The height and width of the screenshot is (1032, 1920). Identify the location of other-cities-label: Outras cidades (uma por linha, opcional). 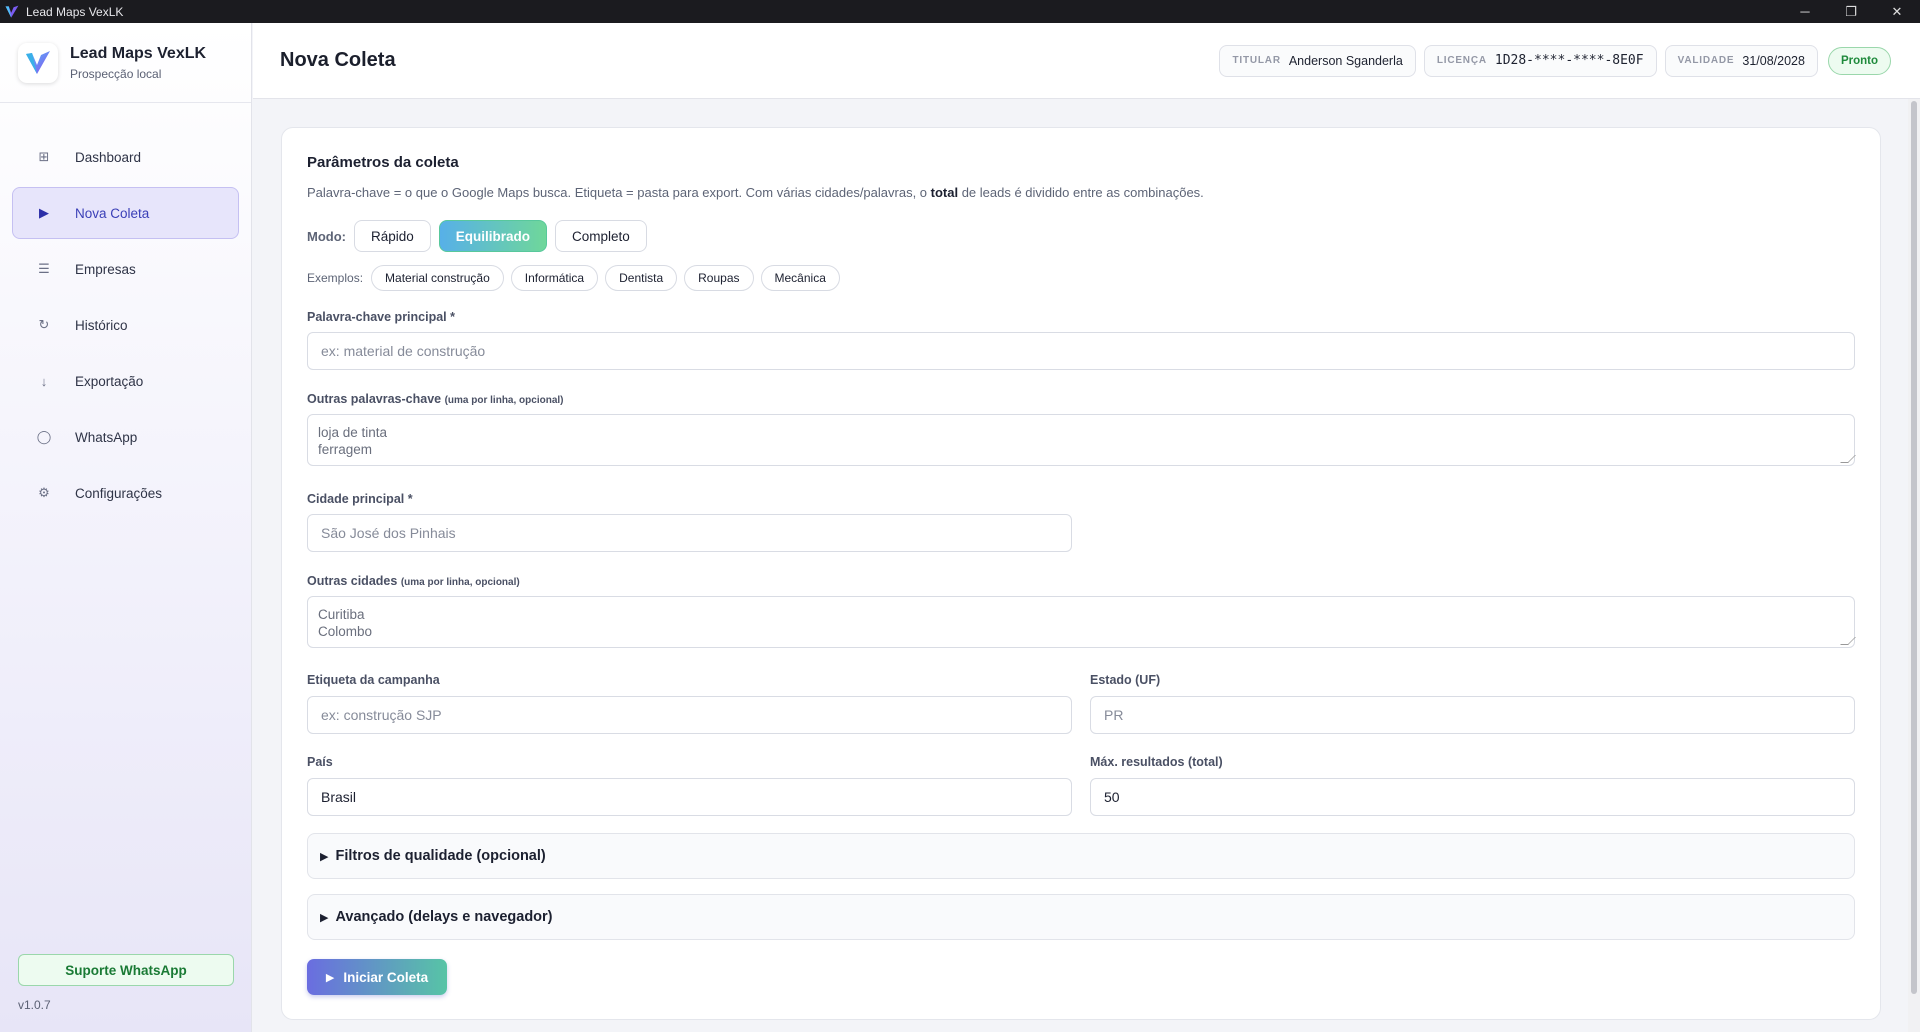
(413, 581).